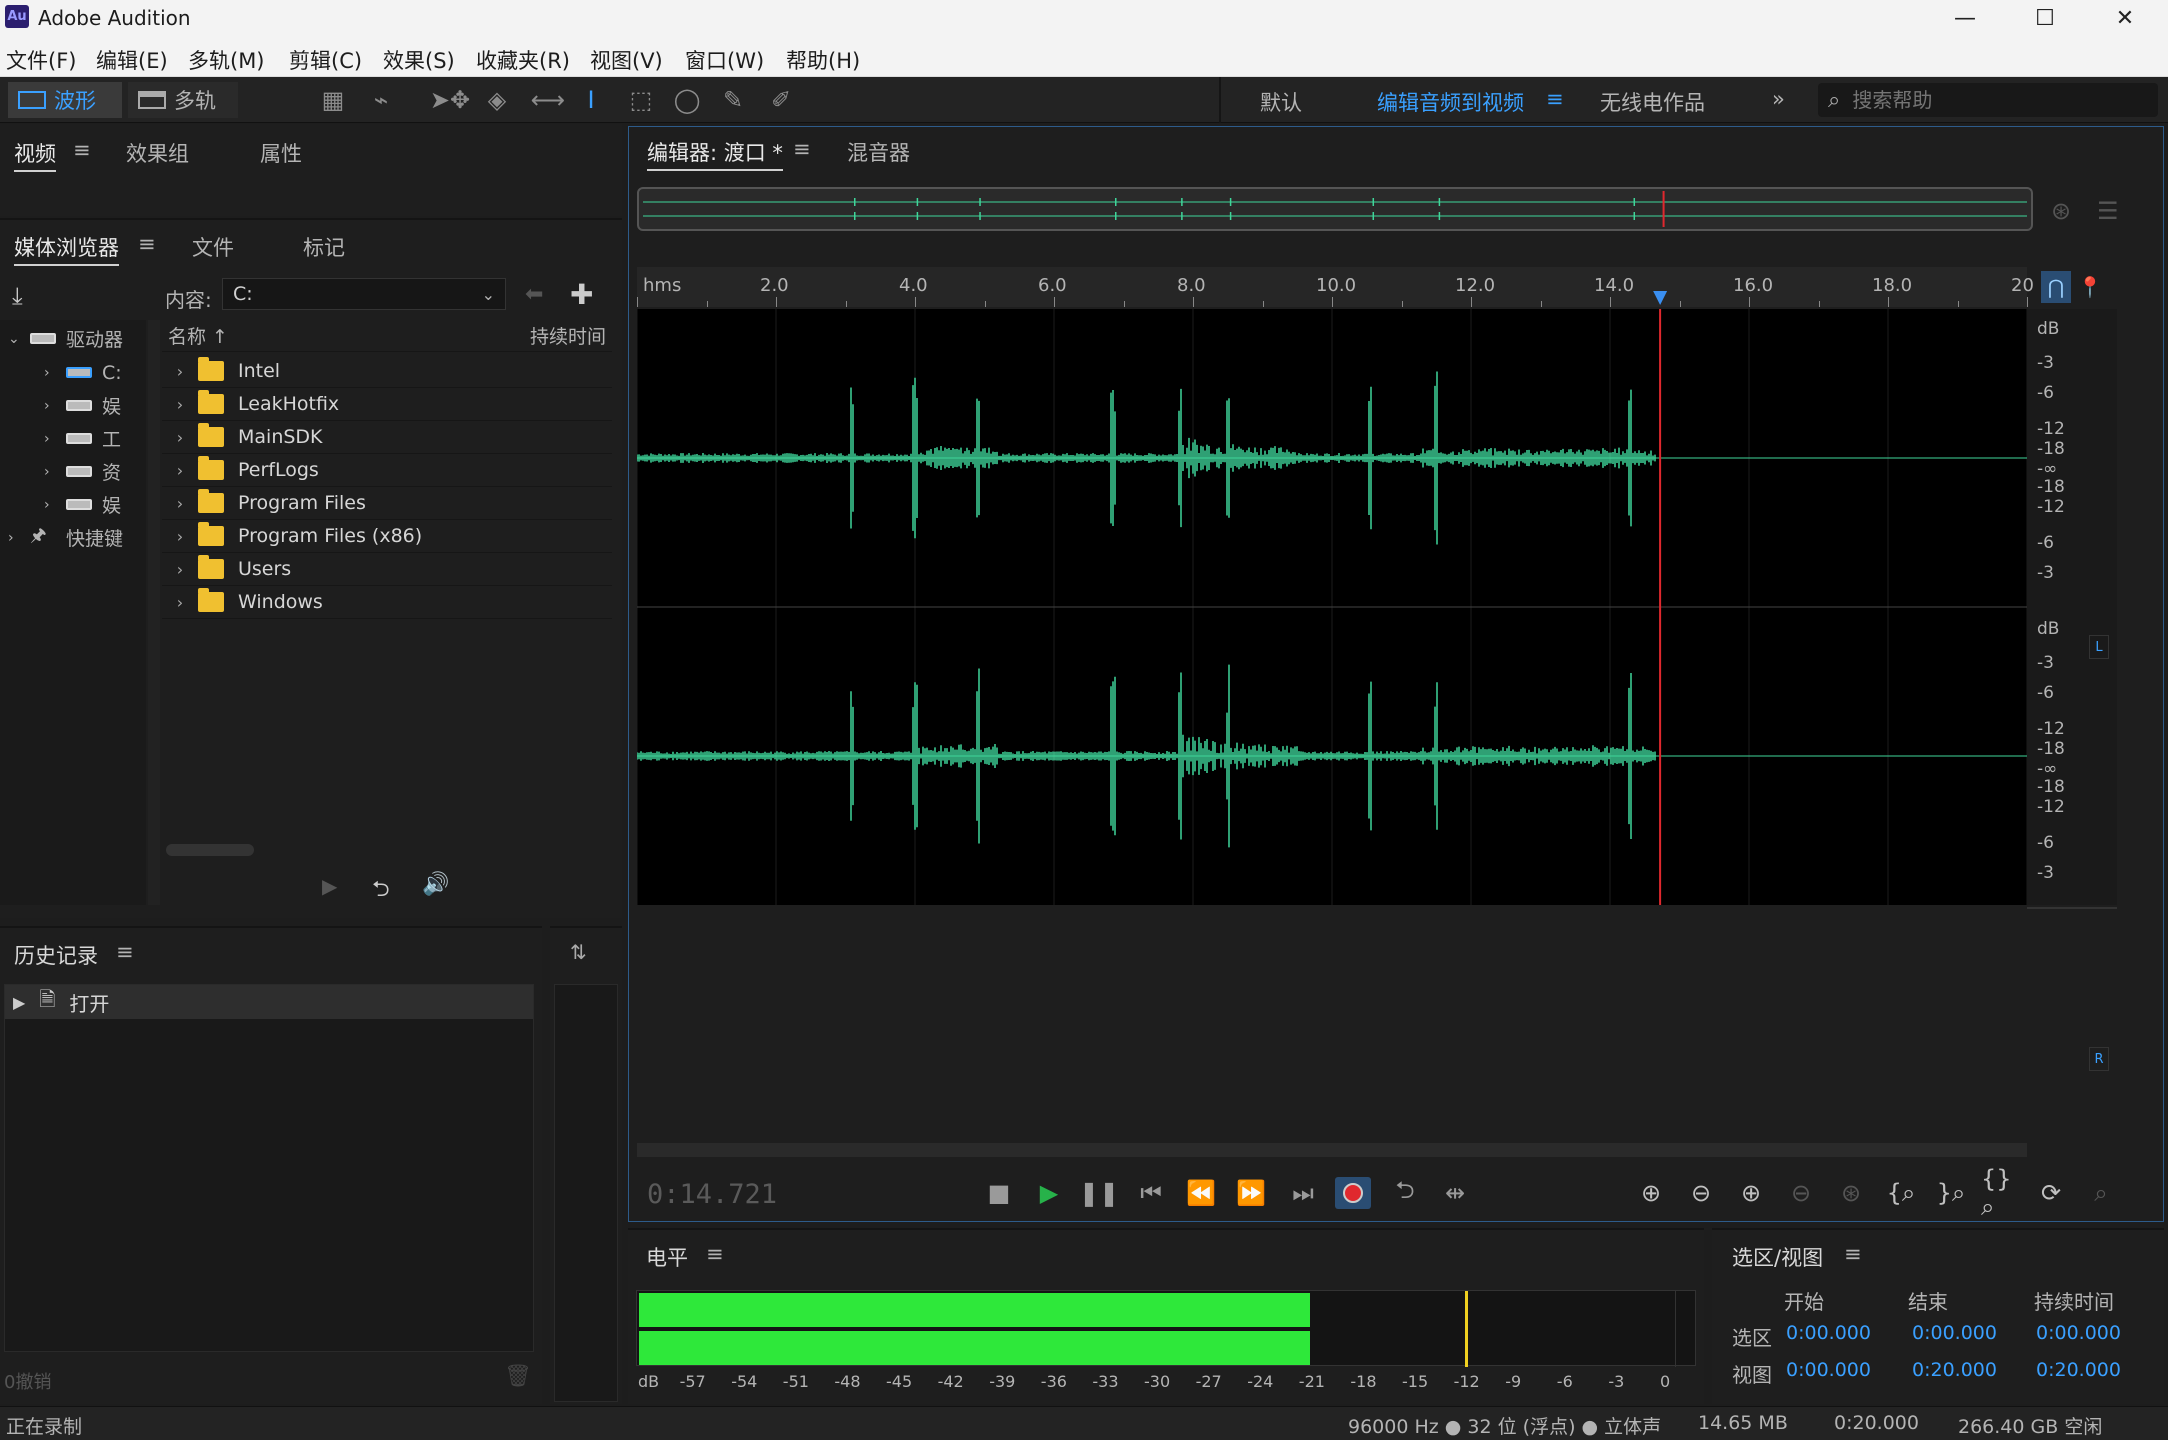 Image resolution: width=2168 pixels, height=1440 pixels. I want to click on file-row: › Program Files (x86), so click(387, 536).